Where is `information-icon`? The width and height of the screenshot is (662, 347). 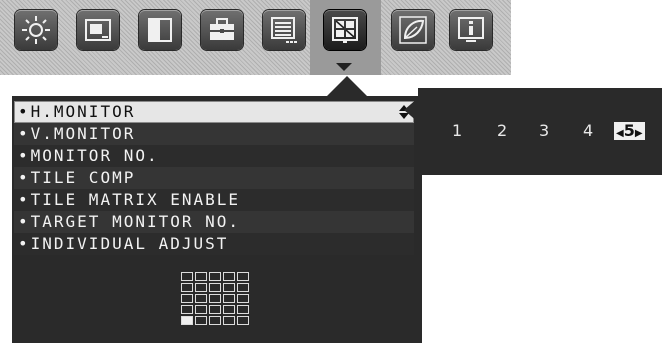
information-icon is located at coordinates (471, 29).